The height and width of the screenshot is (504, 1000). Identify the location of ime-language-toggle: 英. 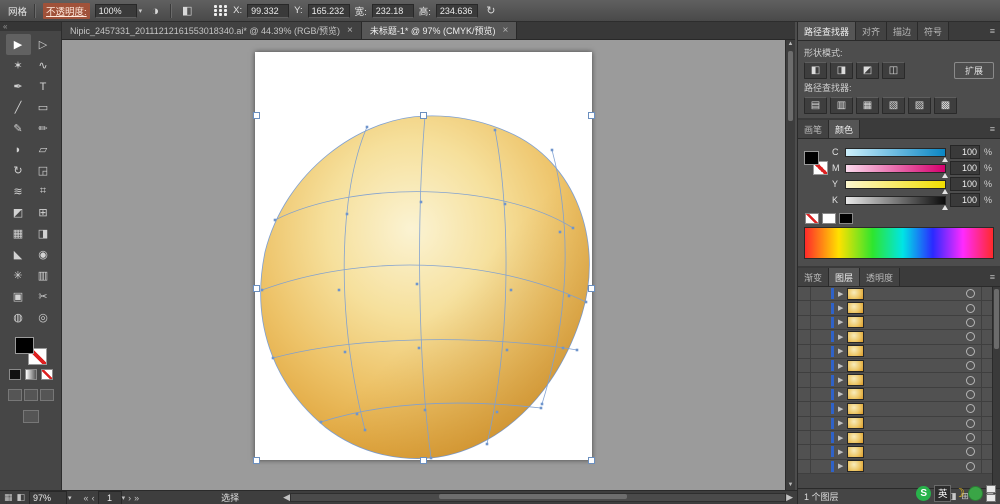
(943, 493).